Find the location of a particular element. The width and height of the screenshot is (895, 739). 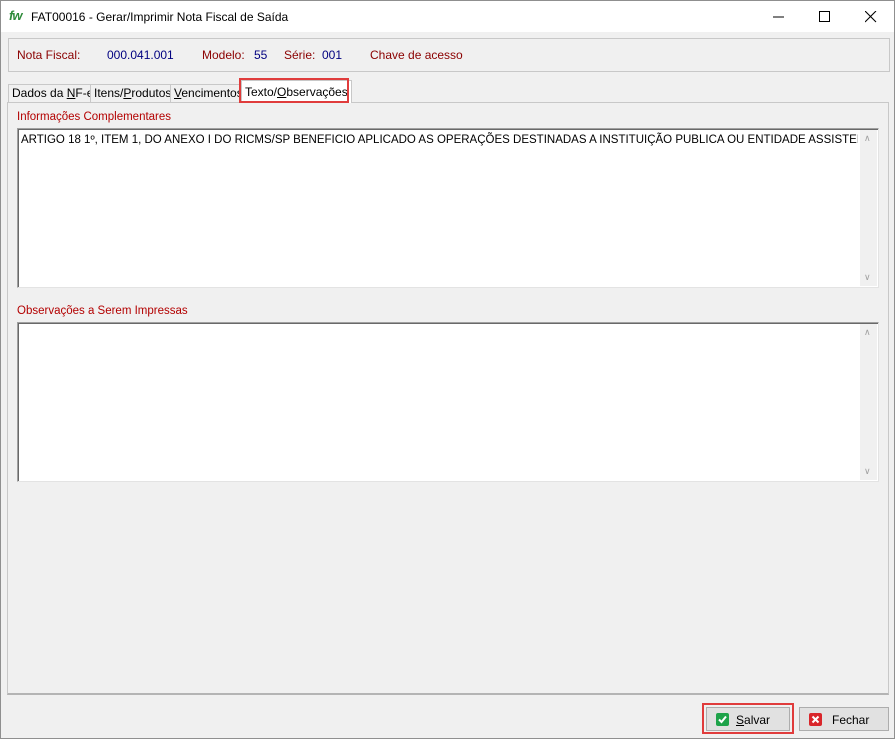

tab-dados-nfe: Dados da NF-e is located at coordinates (53, 93).